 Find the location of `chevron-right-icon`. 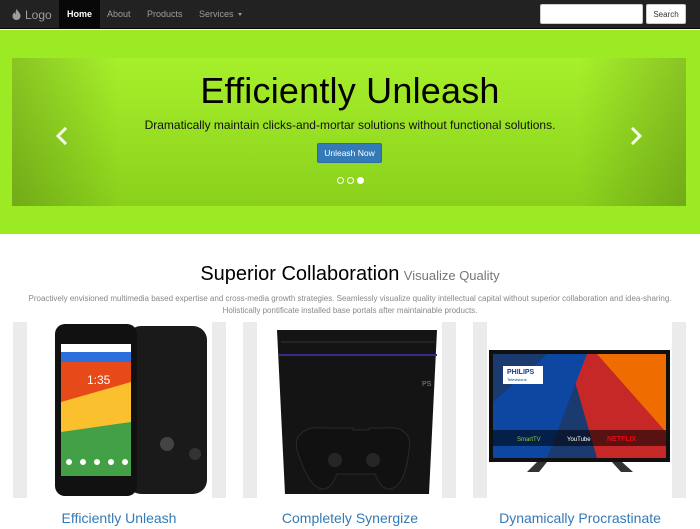

chevron-right-icon is located at coordinates (636, 136).